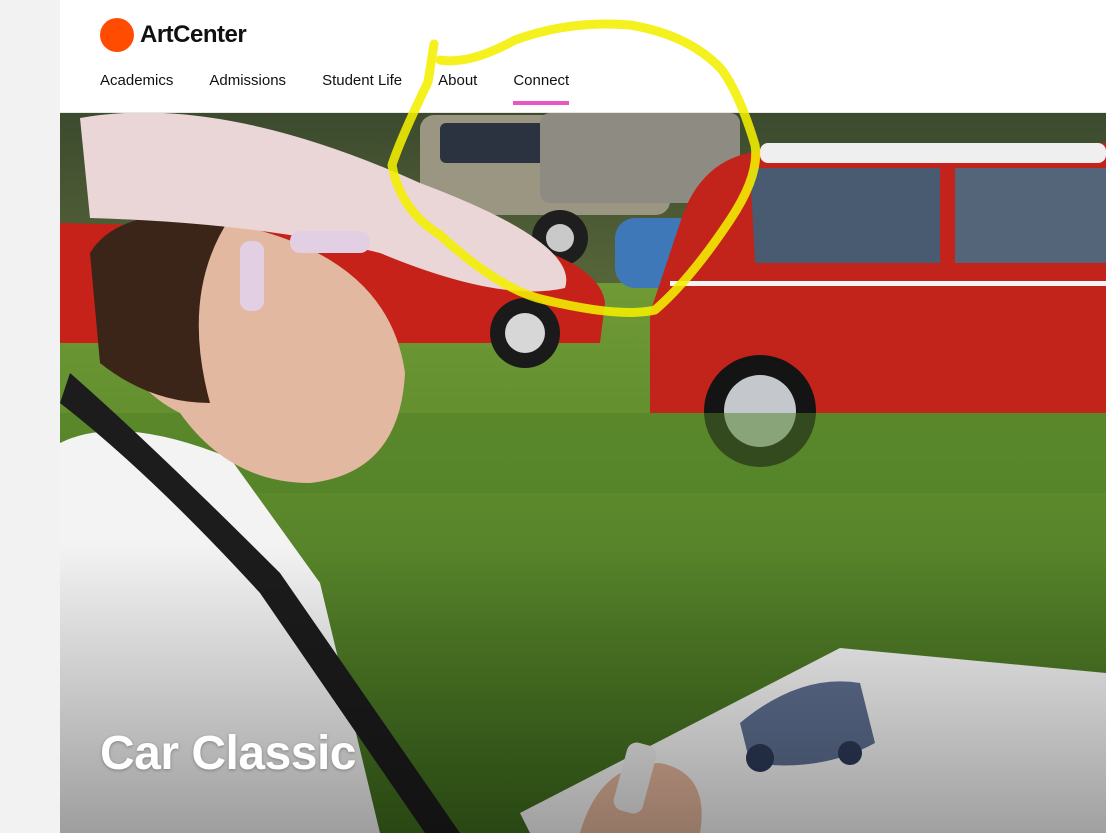 The height and width of the screenshot is (833, 1106). Describe the element at coordinates (362, 88) in the screenshot. I see `nav-student-life: Student Life` at that location.